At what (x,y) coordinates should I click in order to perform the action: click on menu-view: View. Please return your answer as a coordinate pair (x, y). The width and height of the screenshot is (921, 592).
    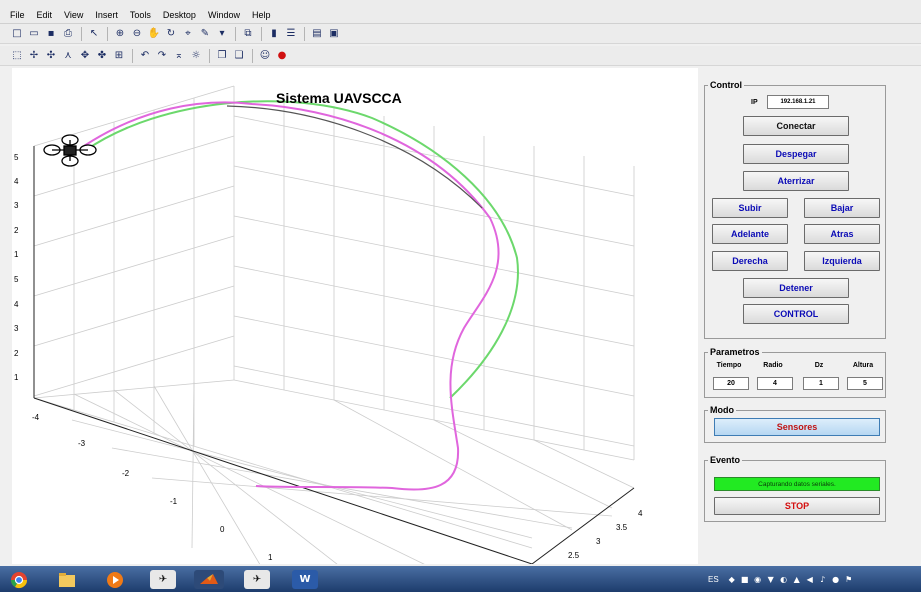
    Looking at the image, I should click on (73, 15).